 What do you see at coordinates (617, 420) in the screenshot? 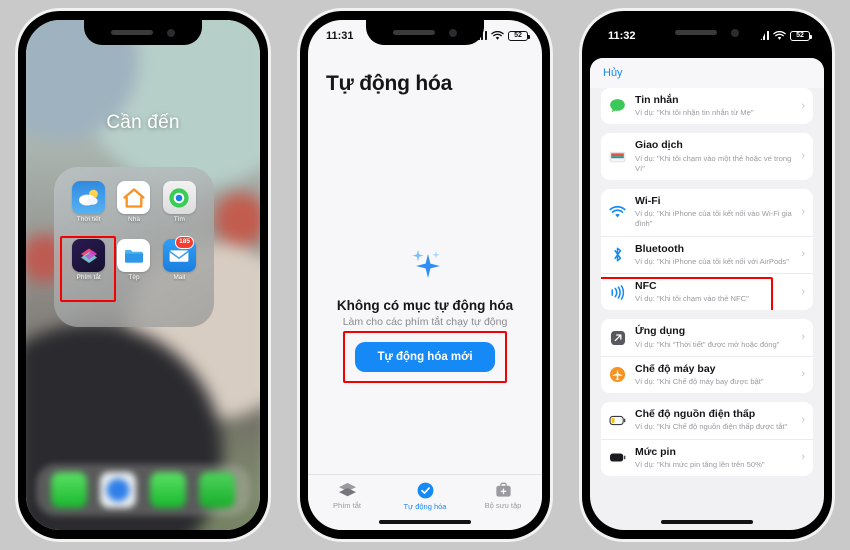
I see `low-power-icon` at bounding box center [617, 420].